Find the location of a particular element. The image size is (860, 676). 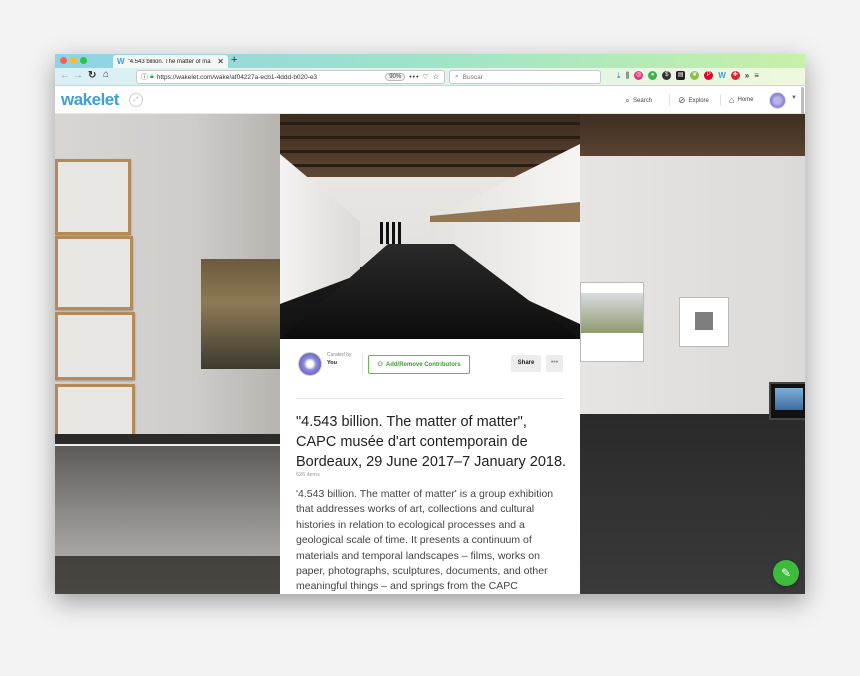

green-extension-icon: ● is located at coordinates (653, 75).